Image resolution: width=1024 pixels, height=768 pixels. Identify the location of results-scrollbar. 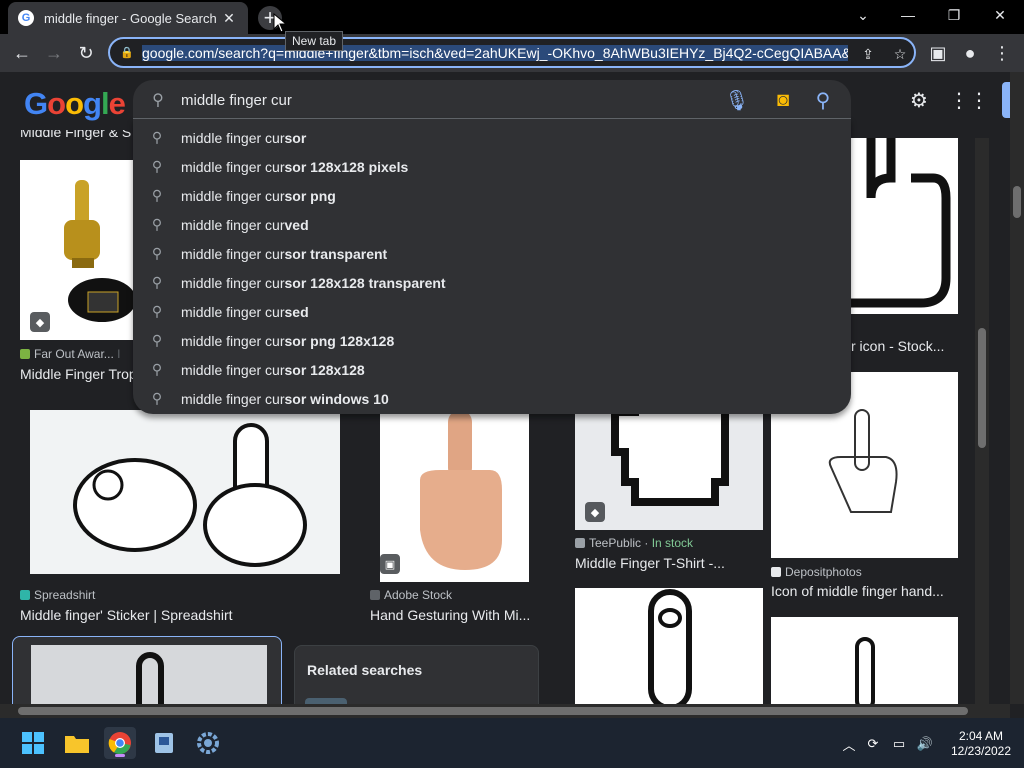
(982, 421).